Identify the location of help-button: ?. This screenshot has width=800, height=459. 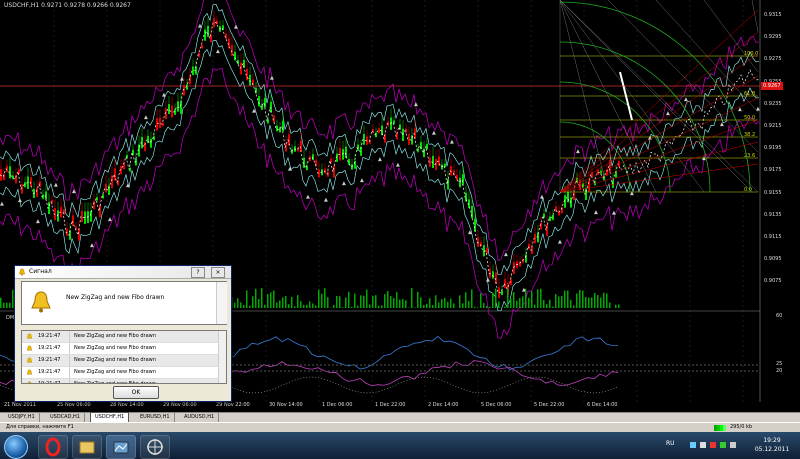
(198, 272).